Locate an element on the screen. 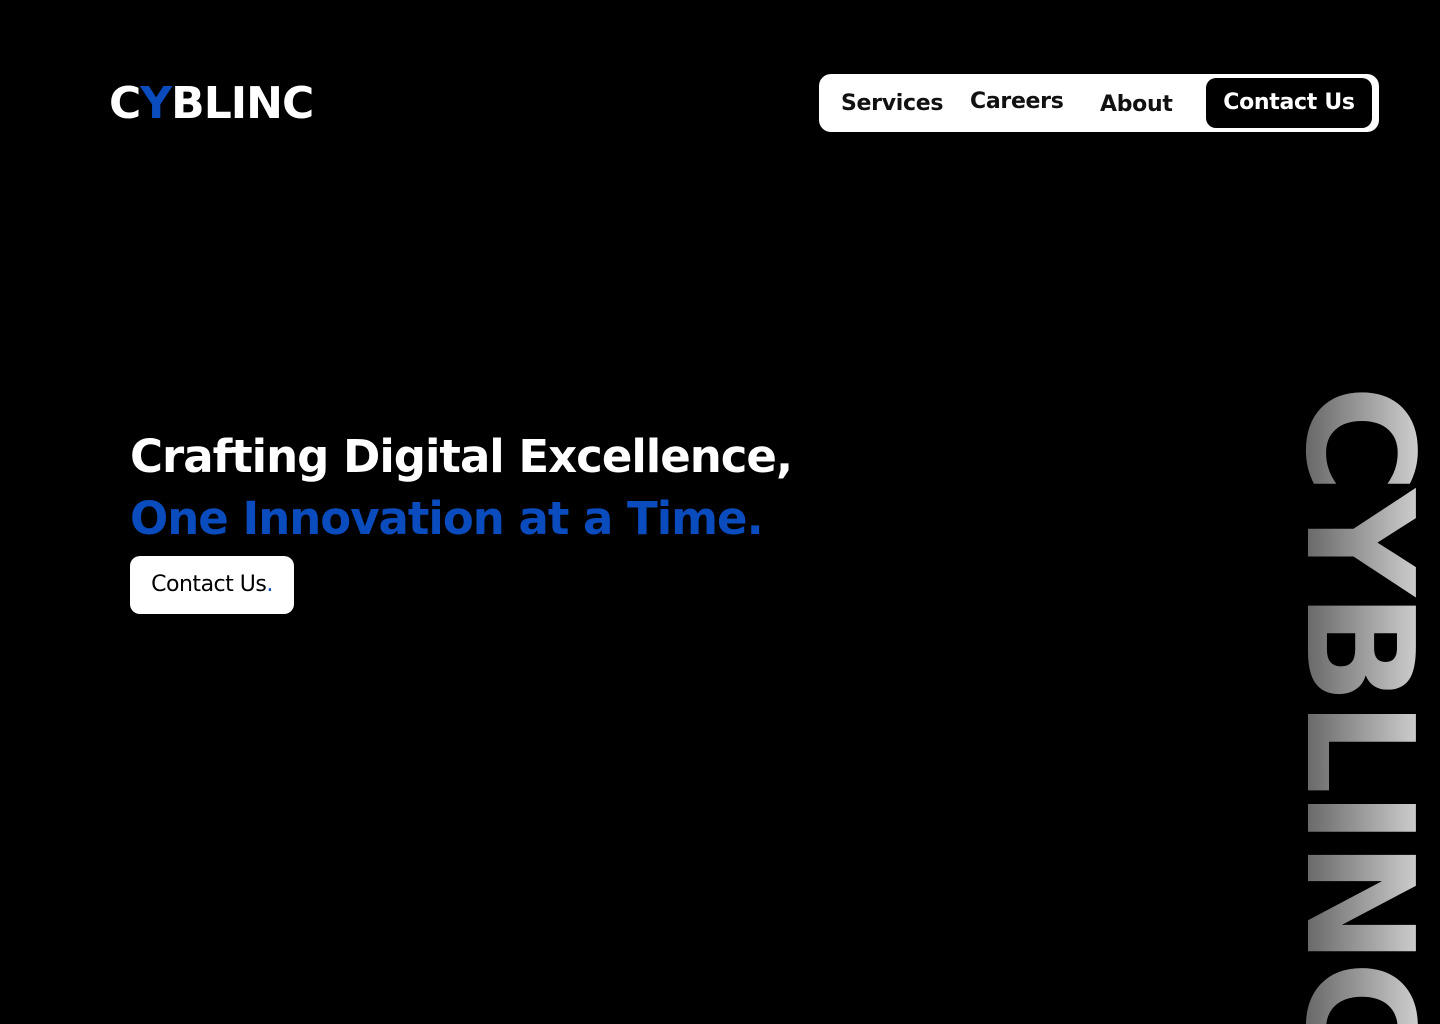 The image size is (1440, 1024). hero-headline-line1: Crafting Digital Excellence, is located at coordinates (461, 456).